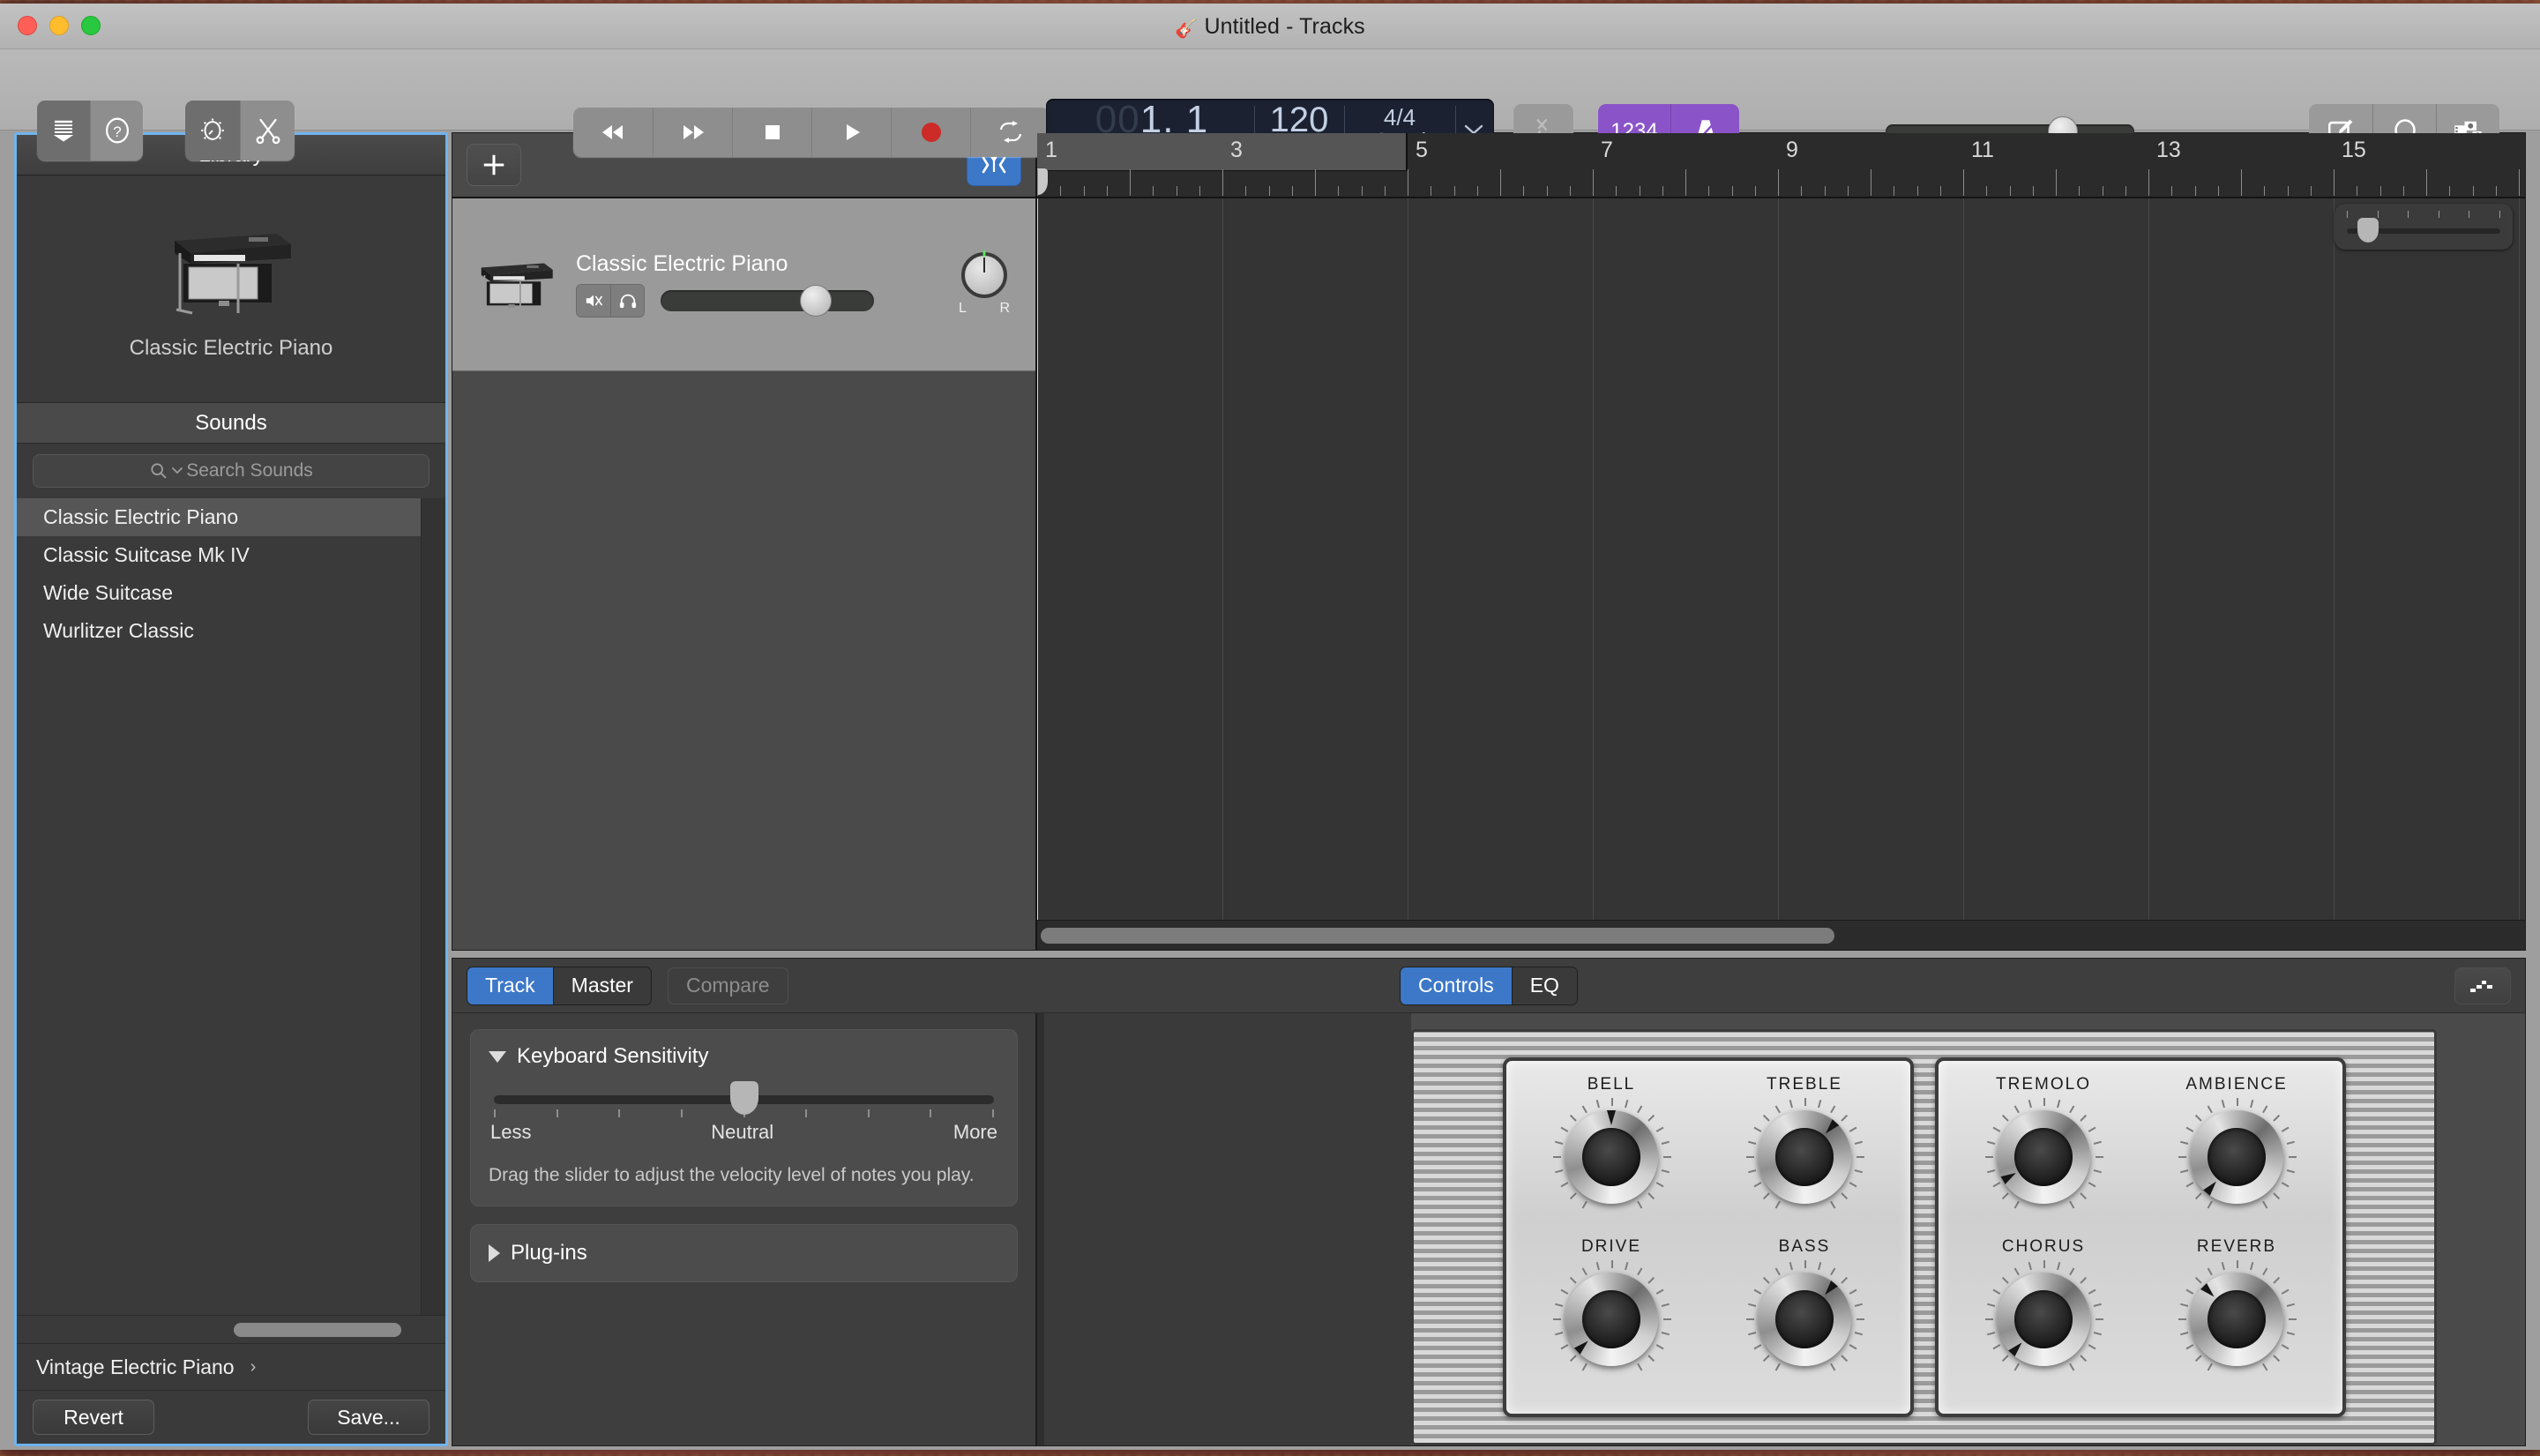  What do you see at coordinates (497, 1056) in the screenshot?
I see `disclosure-triangle-down-icon` at bounding box center [497, 1056].